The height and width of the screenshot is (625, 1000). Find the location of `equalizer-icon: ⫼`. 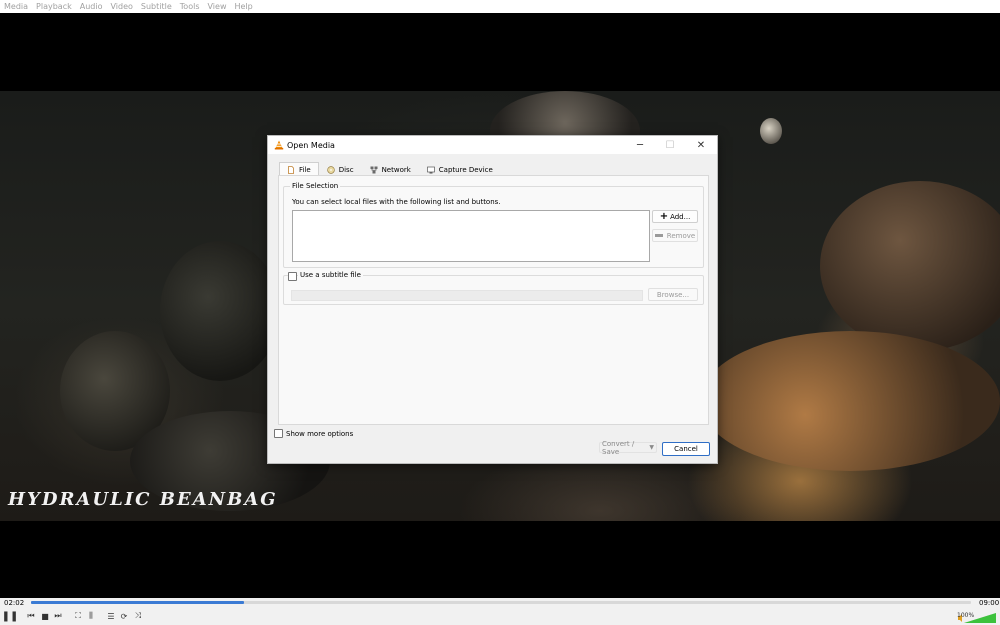

equalizer-icon: ⫼ is located at coordinates (91, 615).